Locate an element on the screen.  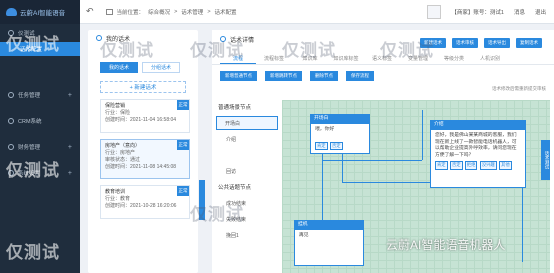
node-branches: 肯定 否定 is located at coordinates (340, 145).